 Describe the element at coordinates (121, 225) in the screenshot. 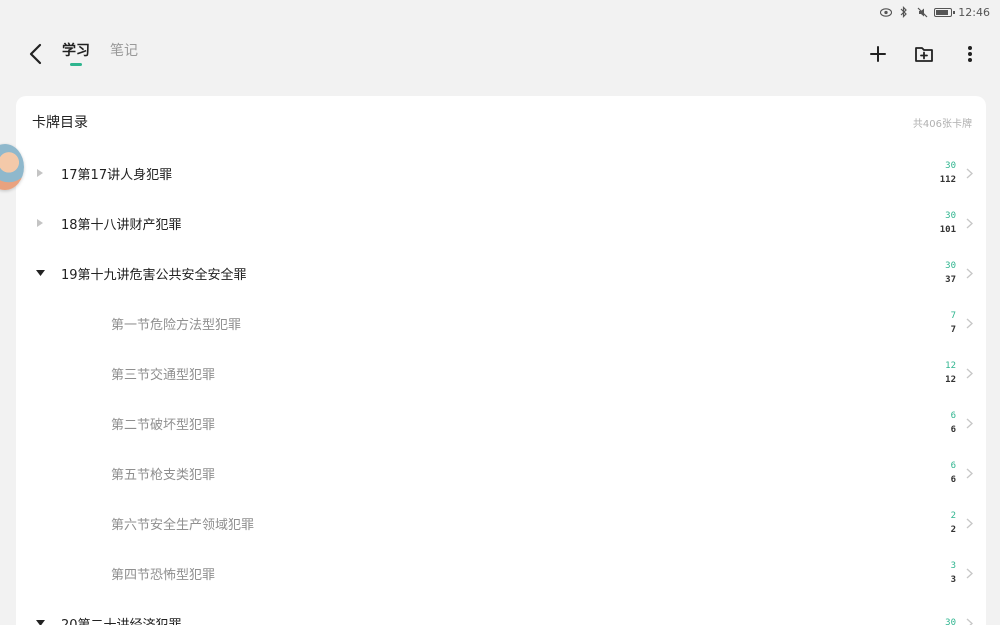

I see `deck-label: 18第十八讲财产犯罪` at that location.